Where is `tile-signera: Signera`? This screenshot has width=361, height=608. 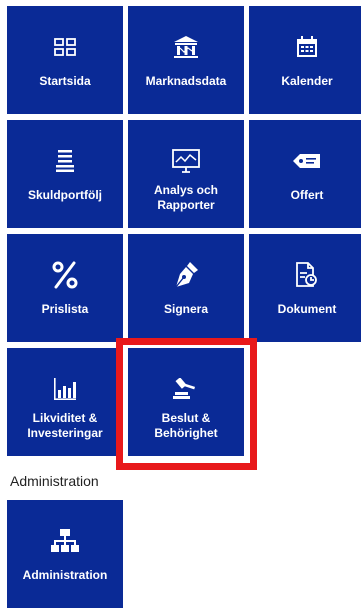
tile-signera: Signera is located at coordinates (186, 288).